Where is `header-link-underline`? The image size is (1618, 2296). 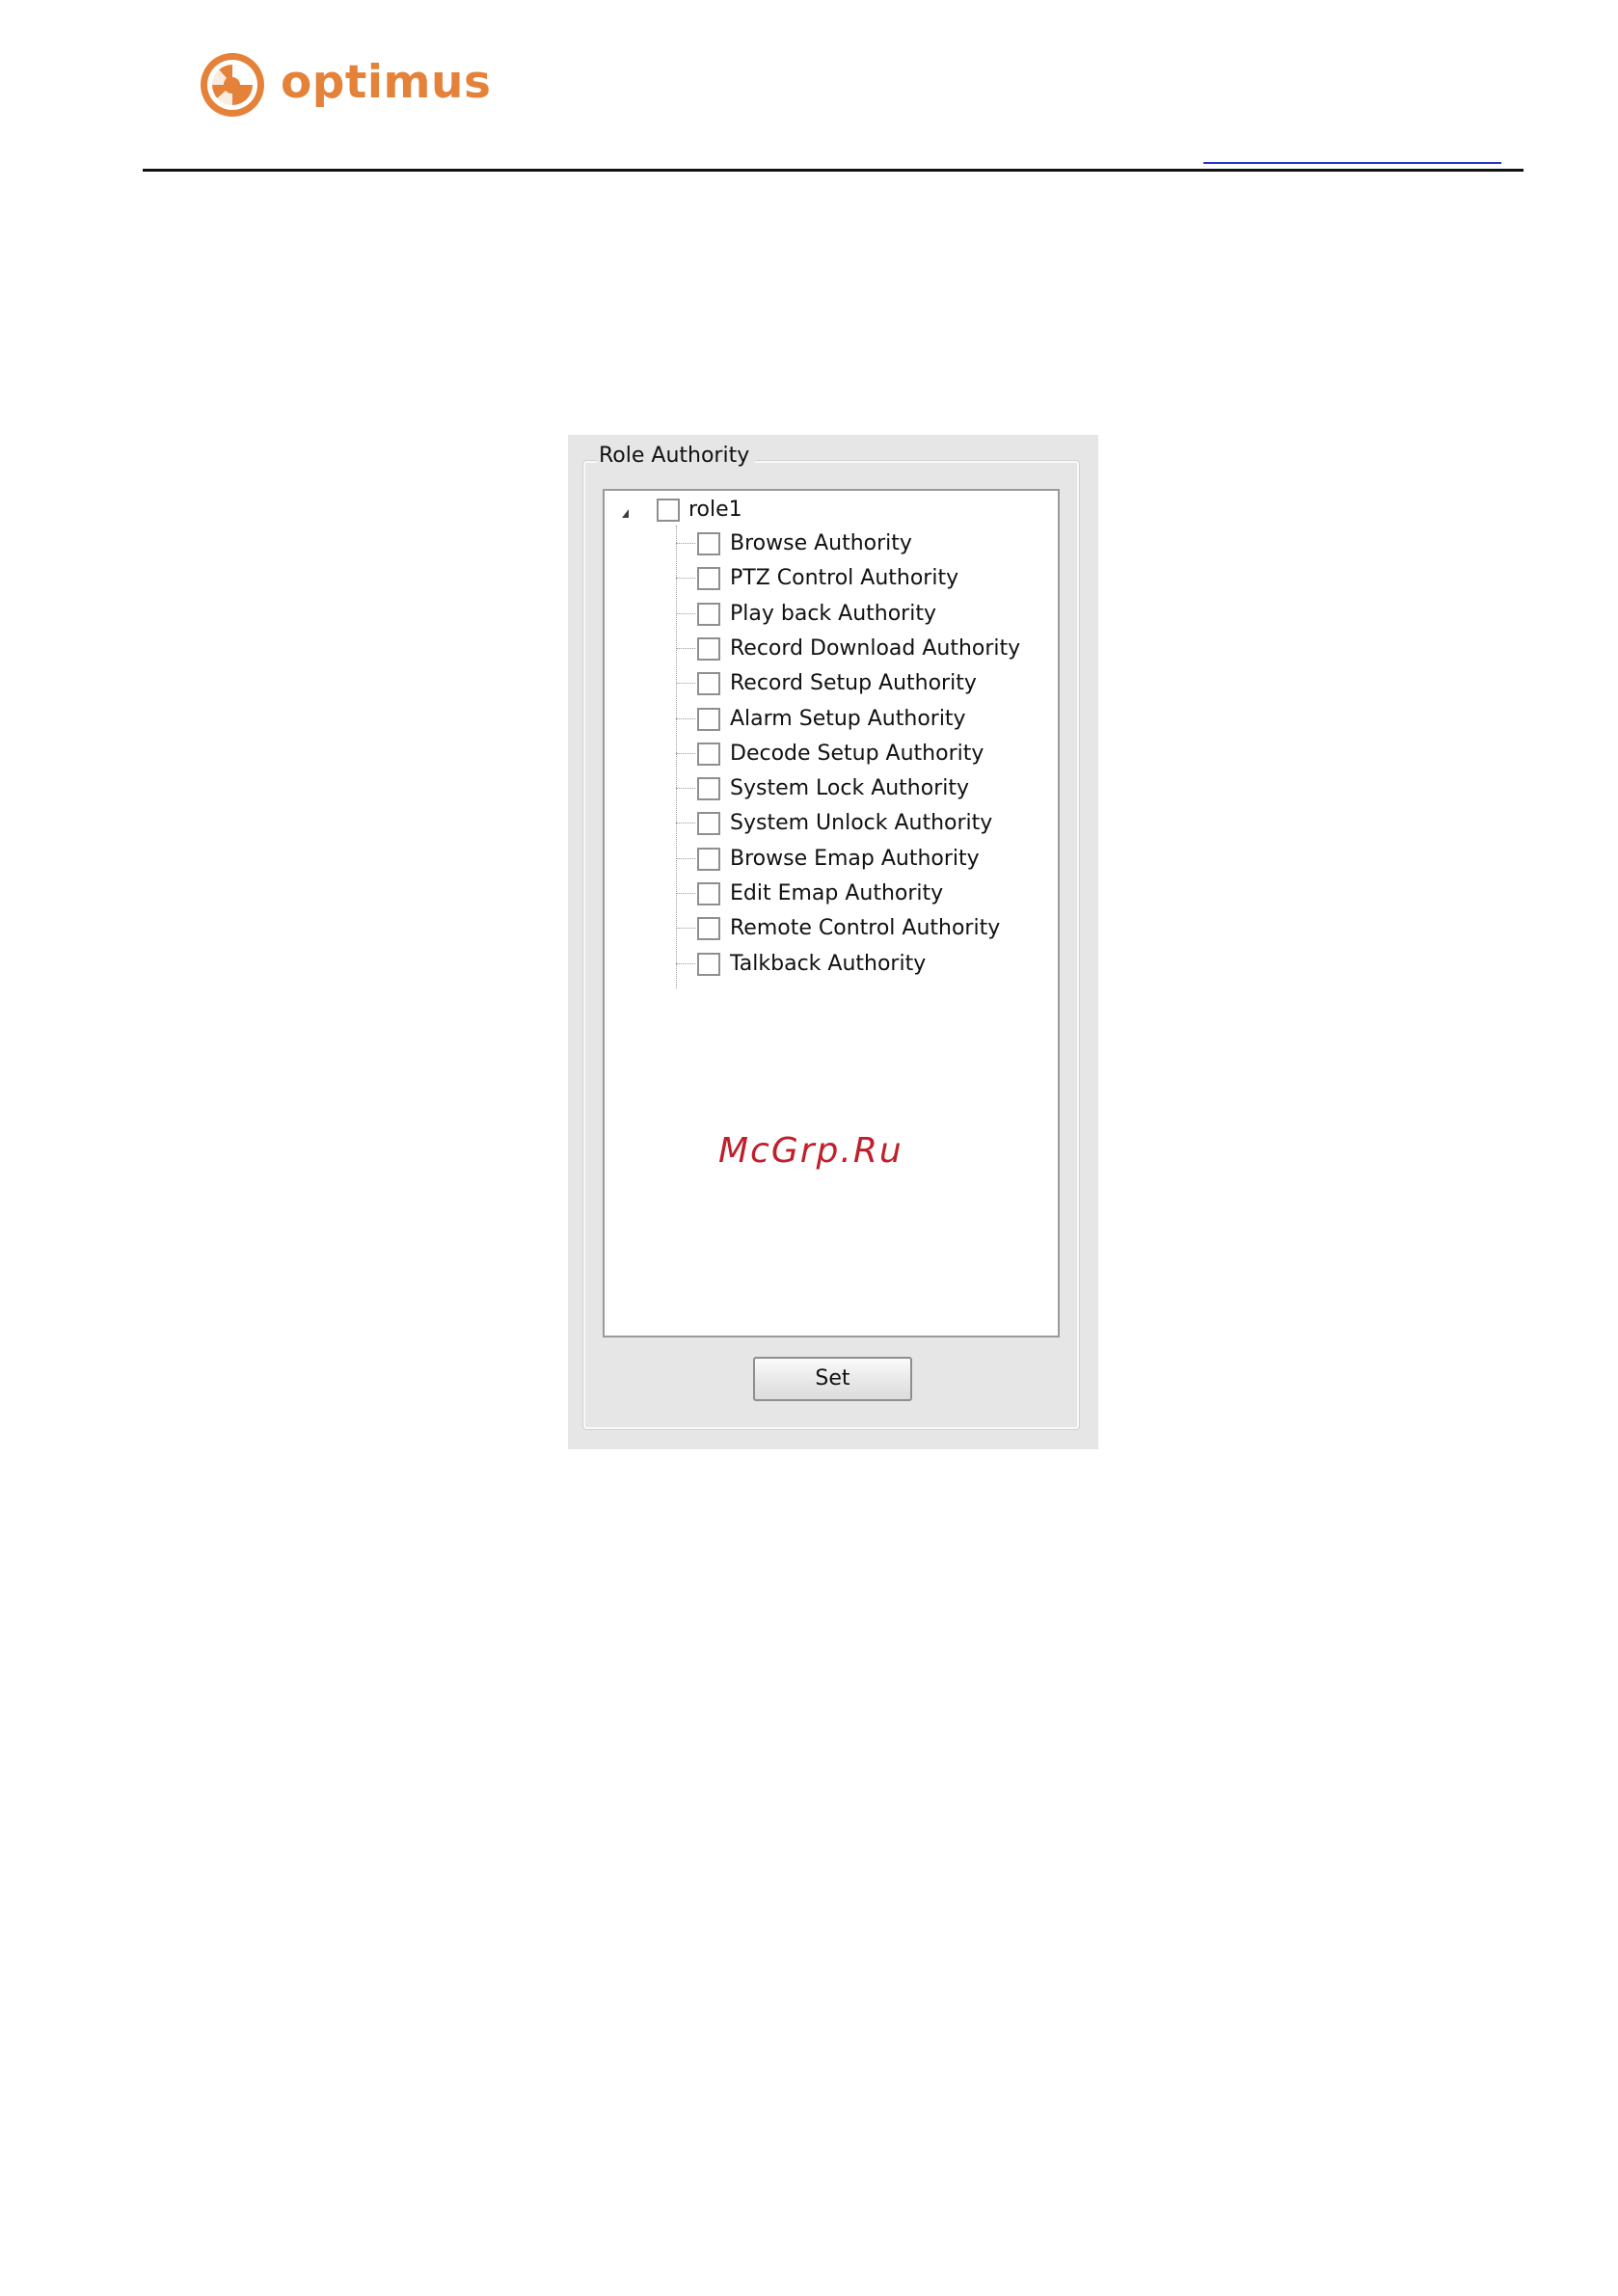
header-link-underline is located at coordinates (1352, 163).